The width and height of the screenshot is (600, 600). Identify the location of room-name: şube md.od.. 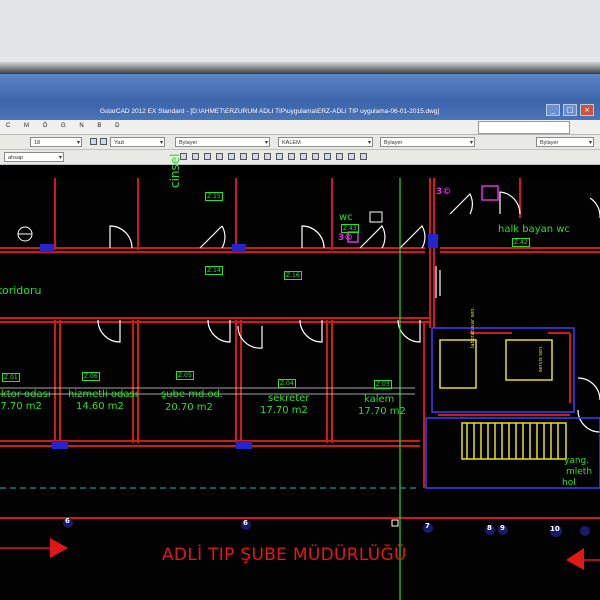
(192, 394).